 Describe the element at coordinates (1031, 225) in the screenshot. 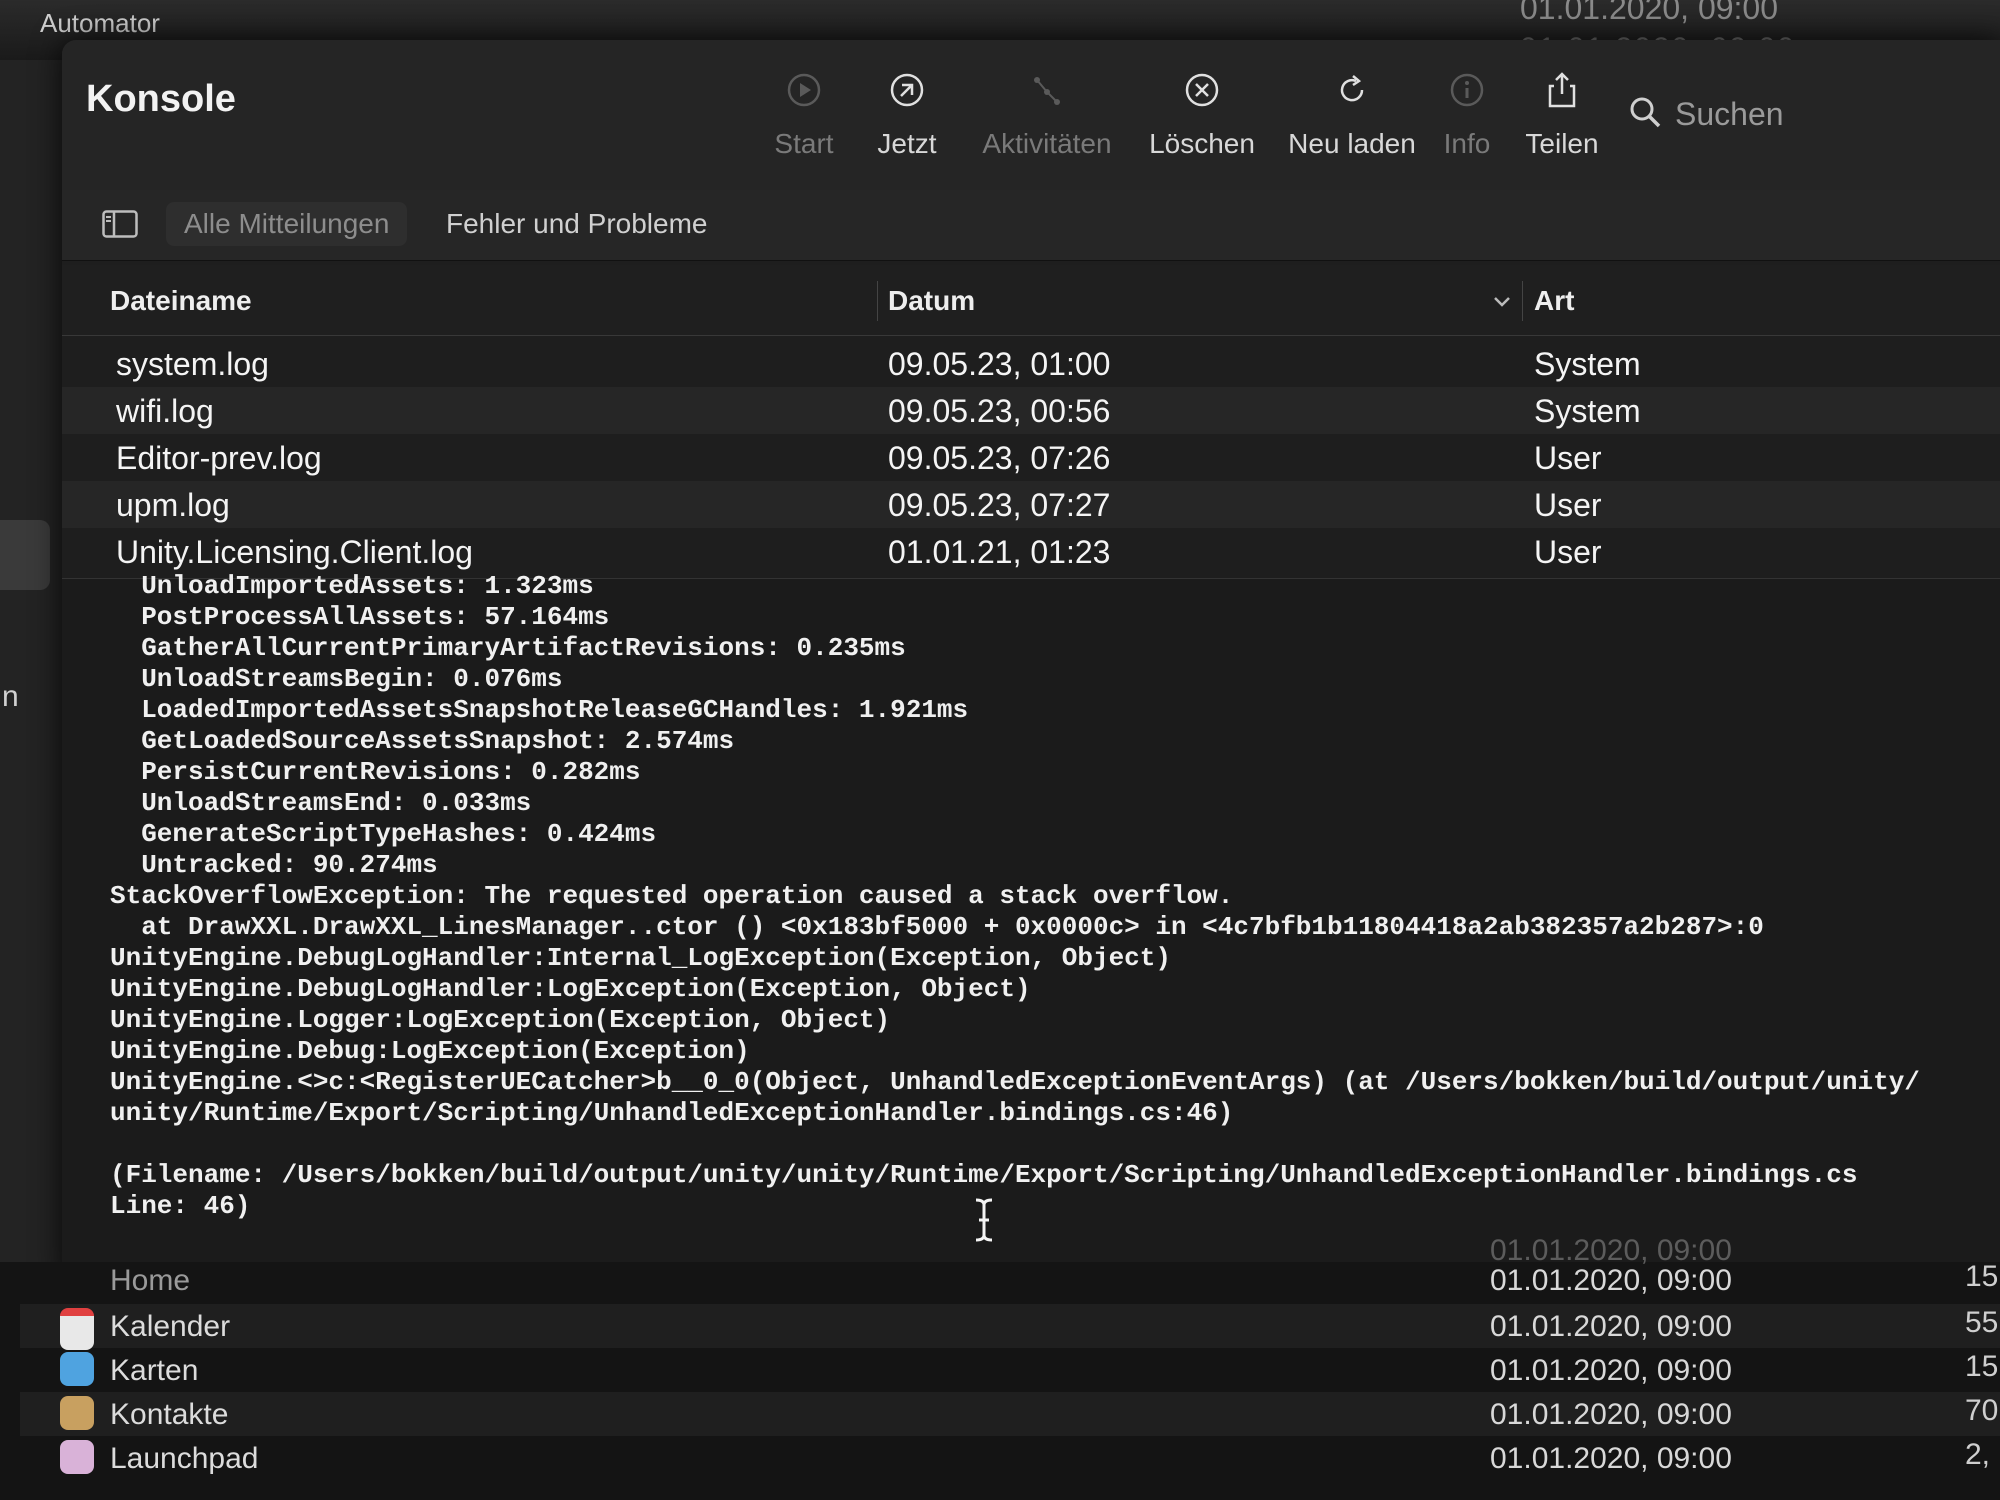

I see `filter-bar: Alle Mitteilungen Fehler und Probleme` at that location.